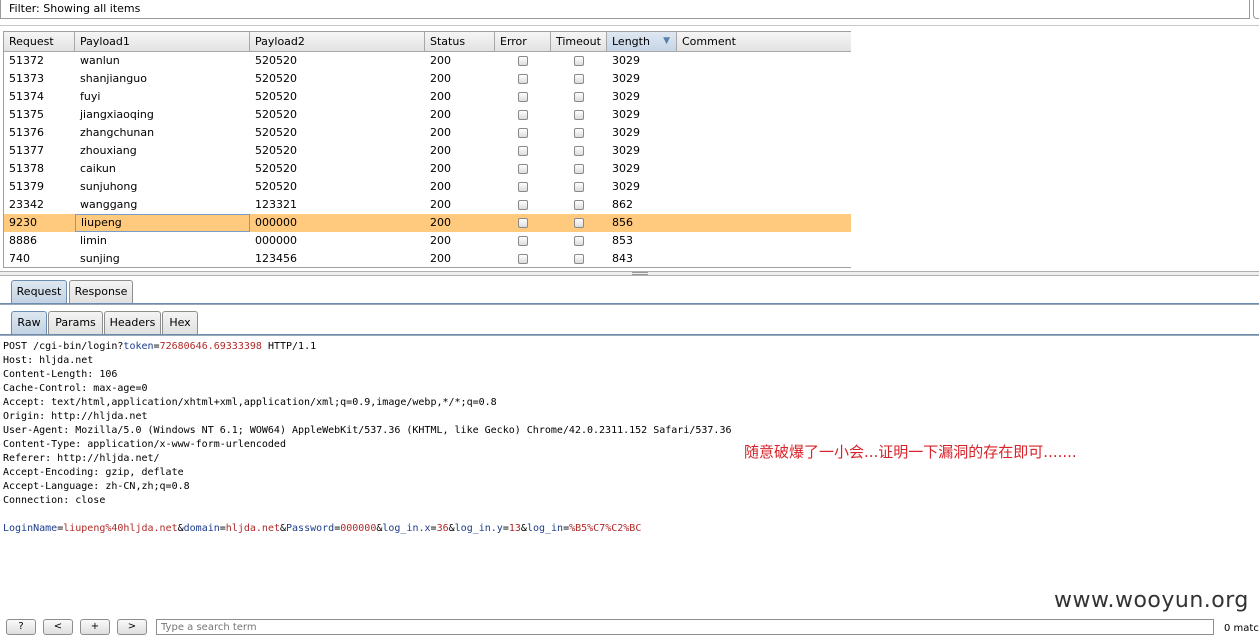  Describe the element at coordinates (39, 41) in the screenshot. I see `column-header-request: Request` at that location.